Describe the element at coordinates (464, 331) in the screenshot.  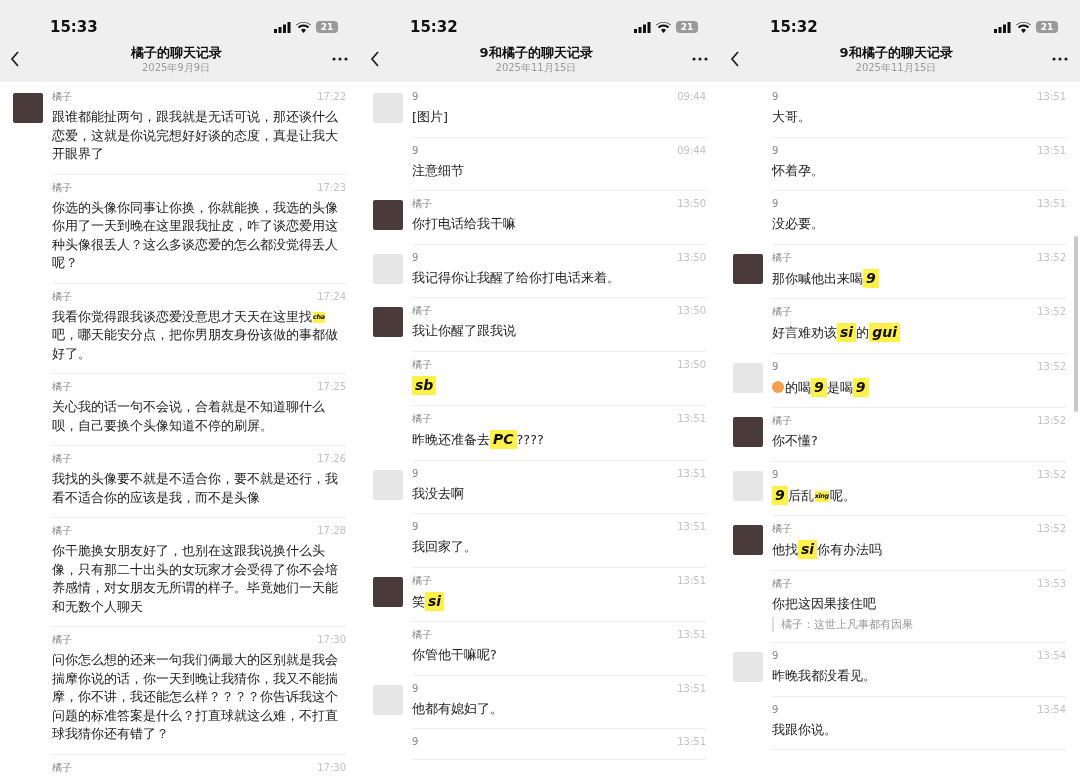
I see `message-text: 我让你醒了跟我说` at that location.